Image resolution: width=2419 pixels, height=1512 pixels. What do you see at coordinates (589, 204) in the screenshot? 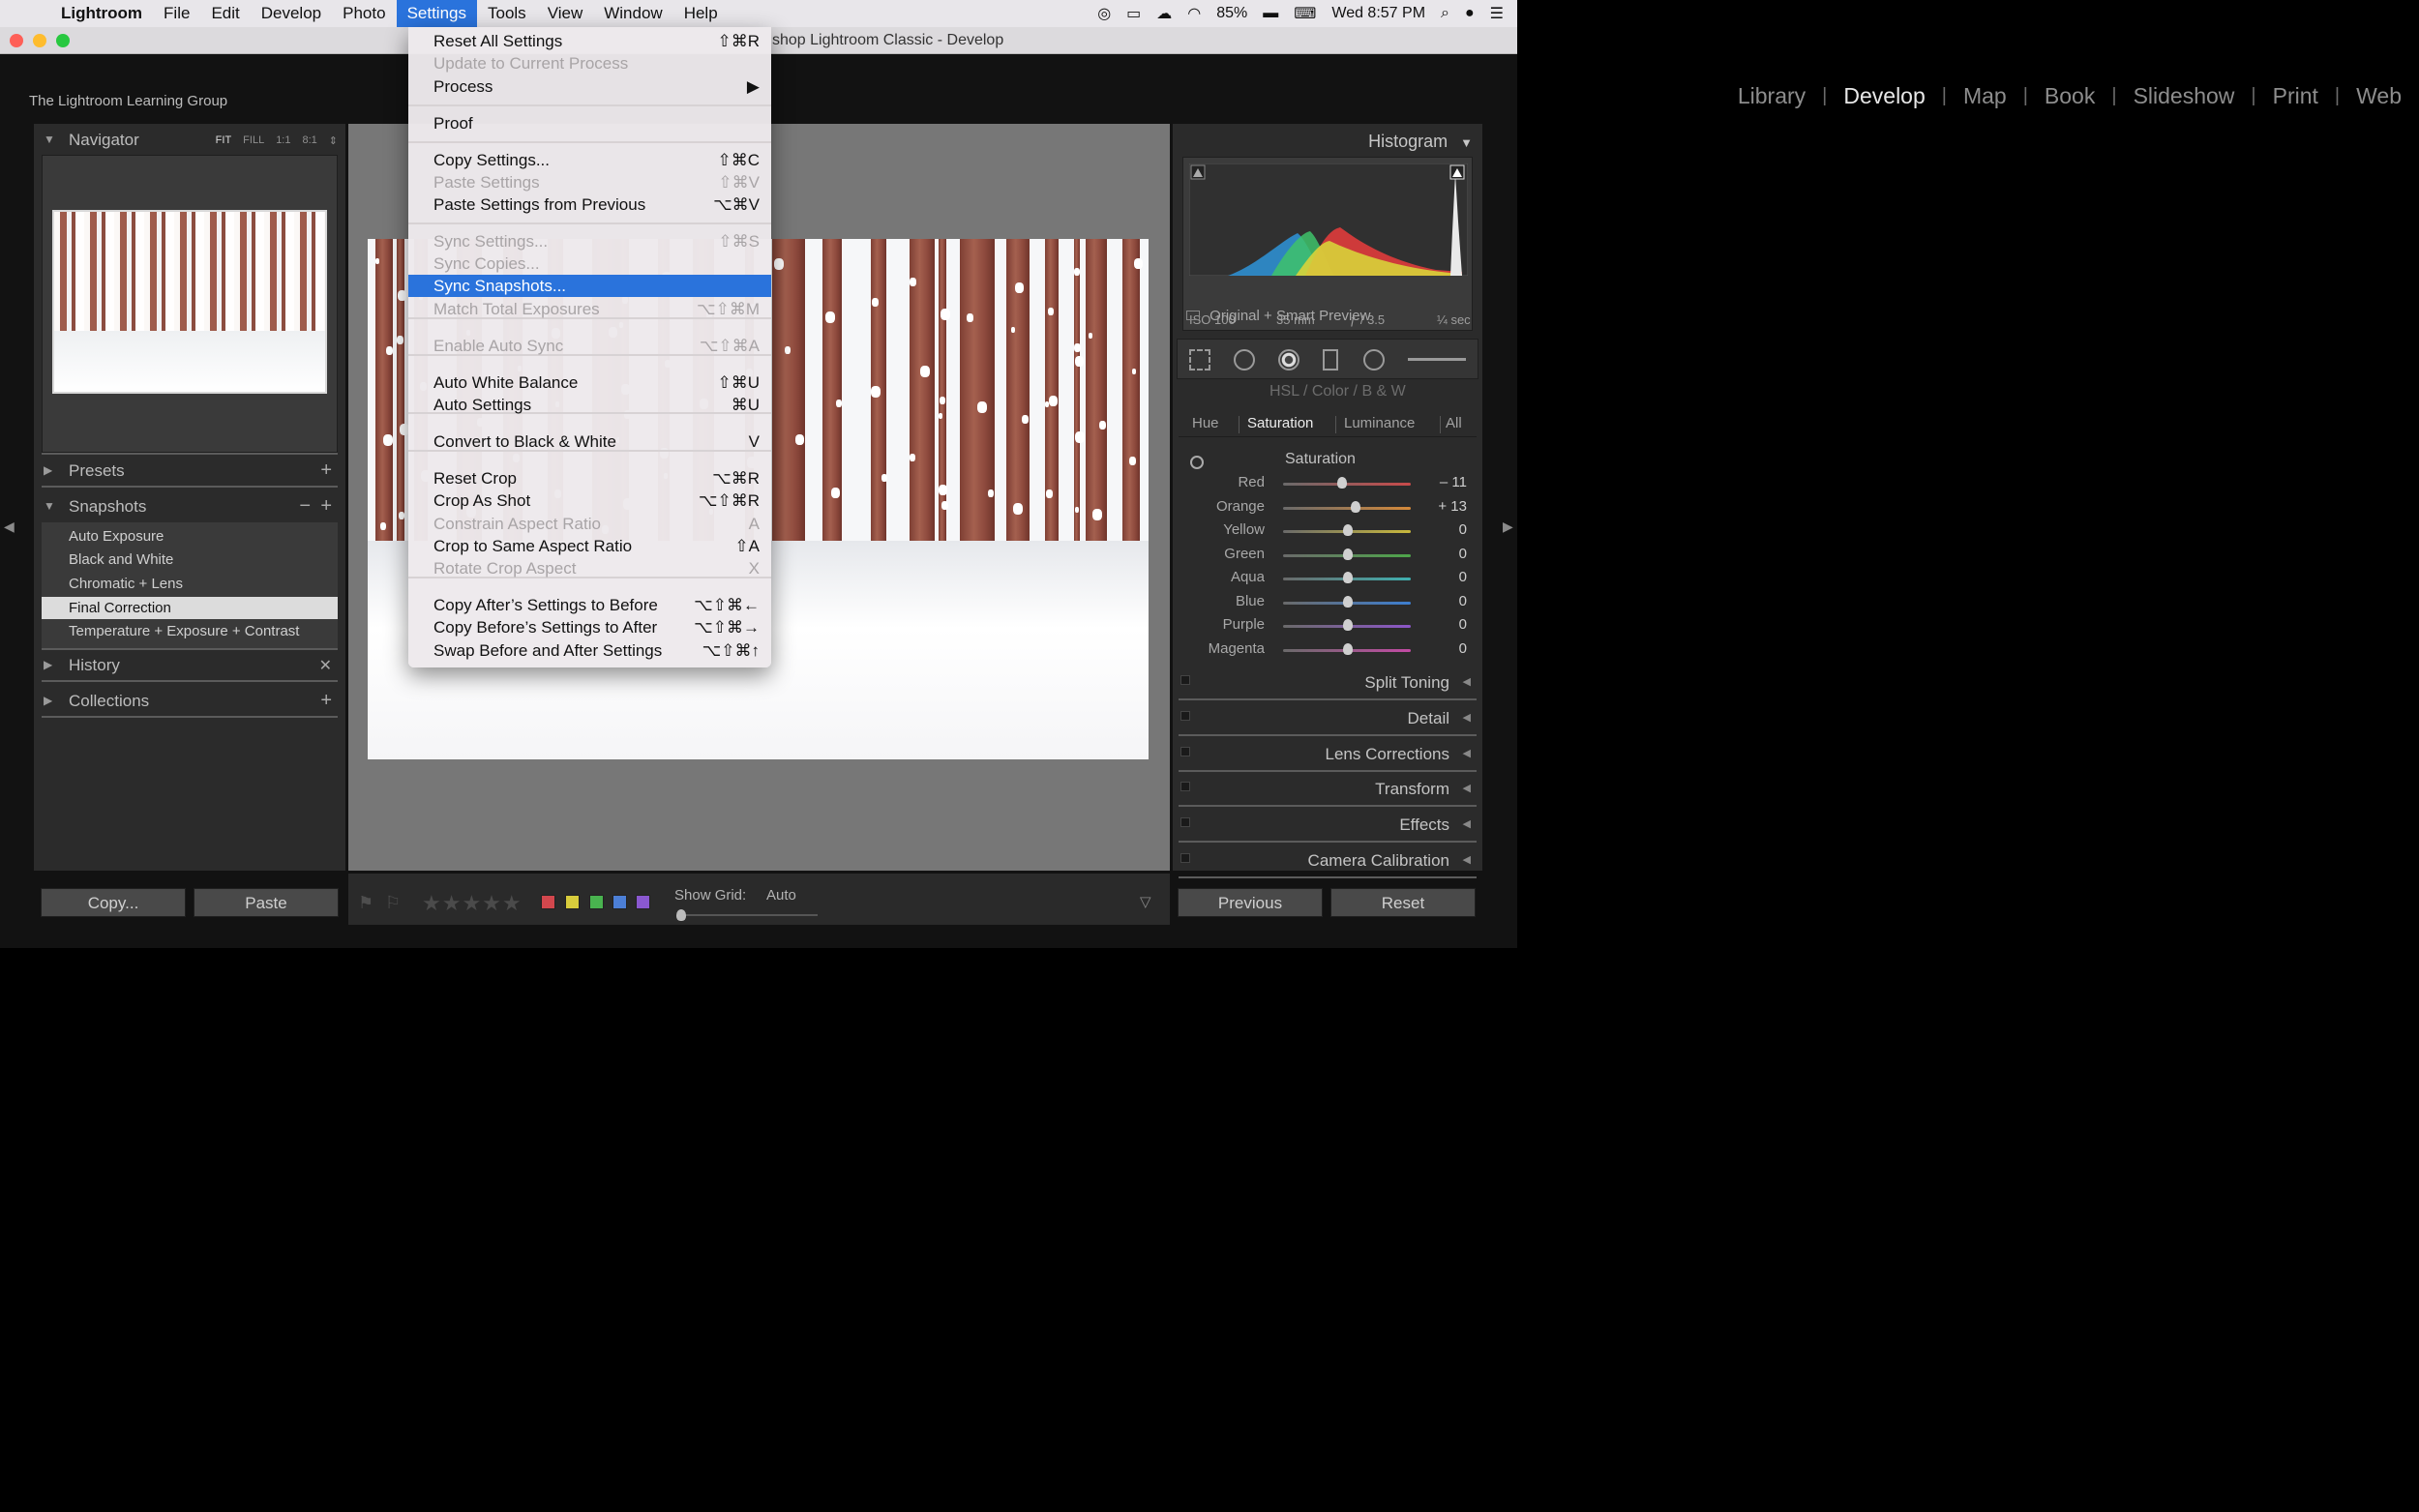
I see `menu-item: Paste Settings from Previous ⌥⌘V` at bounding box center [589, 204].